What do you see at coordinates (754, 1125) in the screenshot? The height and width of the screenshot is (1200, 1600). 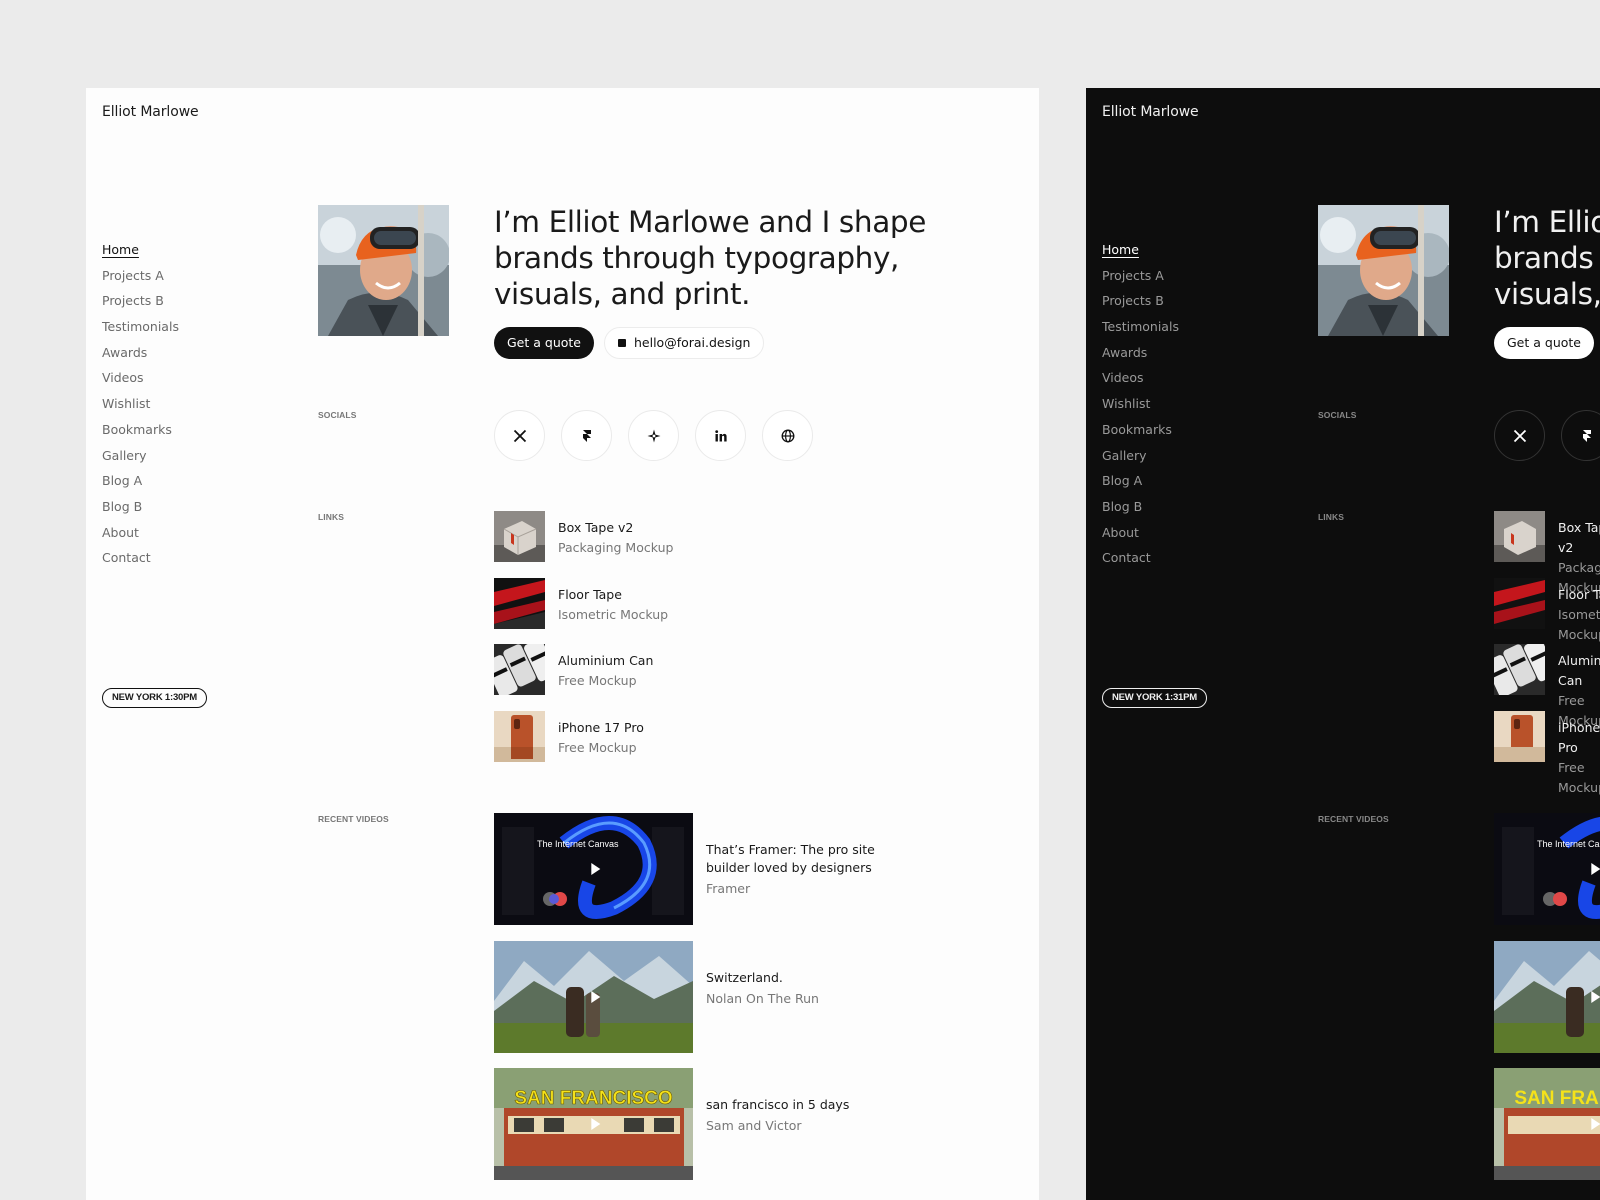 I see `video-channel: Sam and Victor` at bounding box center [754, 1125].